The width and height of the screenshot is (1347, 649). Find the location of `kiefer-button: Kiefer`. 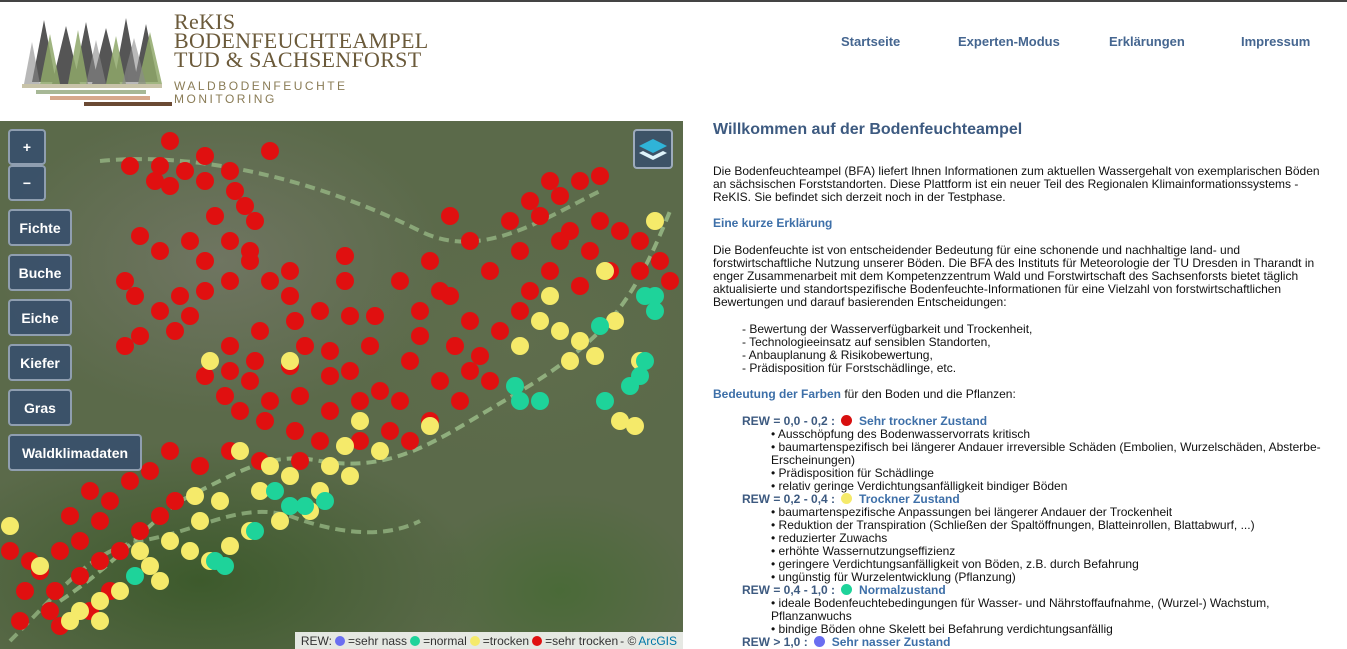

kiefer-button: Kiefer is located at coordinates (40, 362).